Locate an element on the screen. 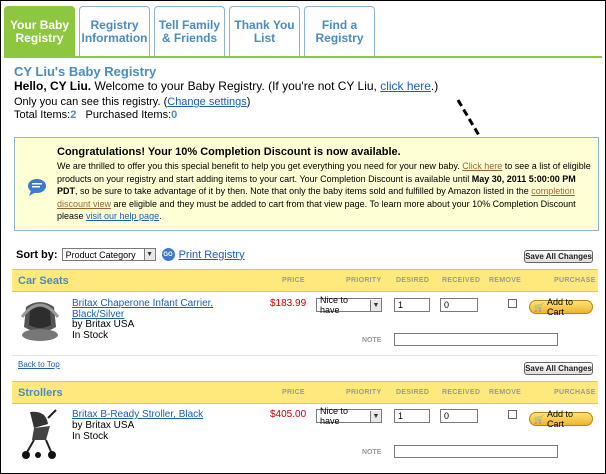 This screenshot has height=474, width=606. welcome-end: .) is located at coordinates (434, 86).